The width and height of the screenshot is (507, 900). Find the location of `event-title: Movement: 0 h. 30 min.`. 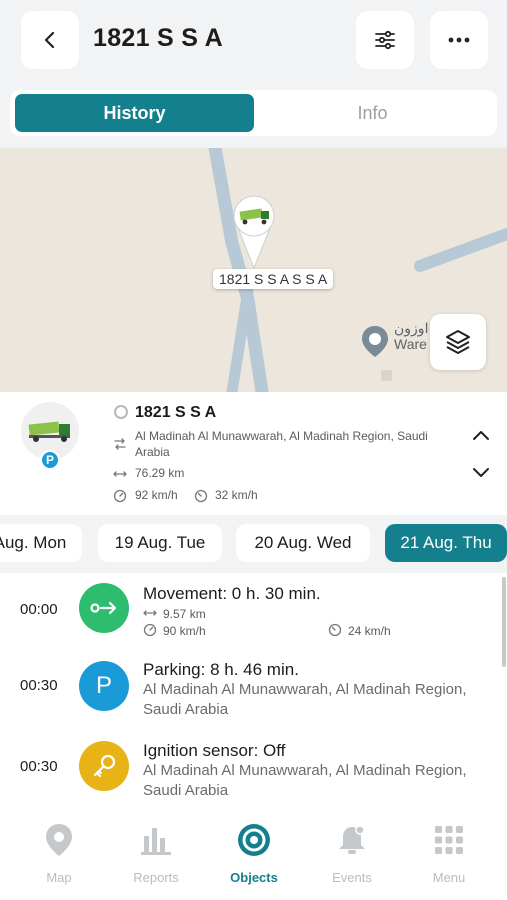

event-title: Movement: 0 h. 30 min. is located at coordinates (232, 593).